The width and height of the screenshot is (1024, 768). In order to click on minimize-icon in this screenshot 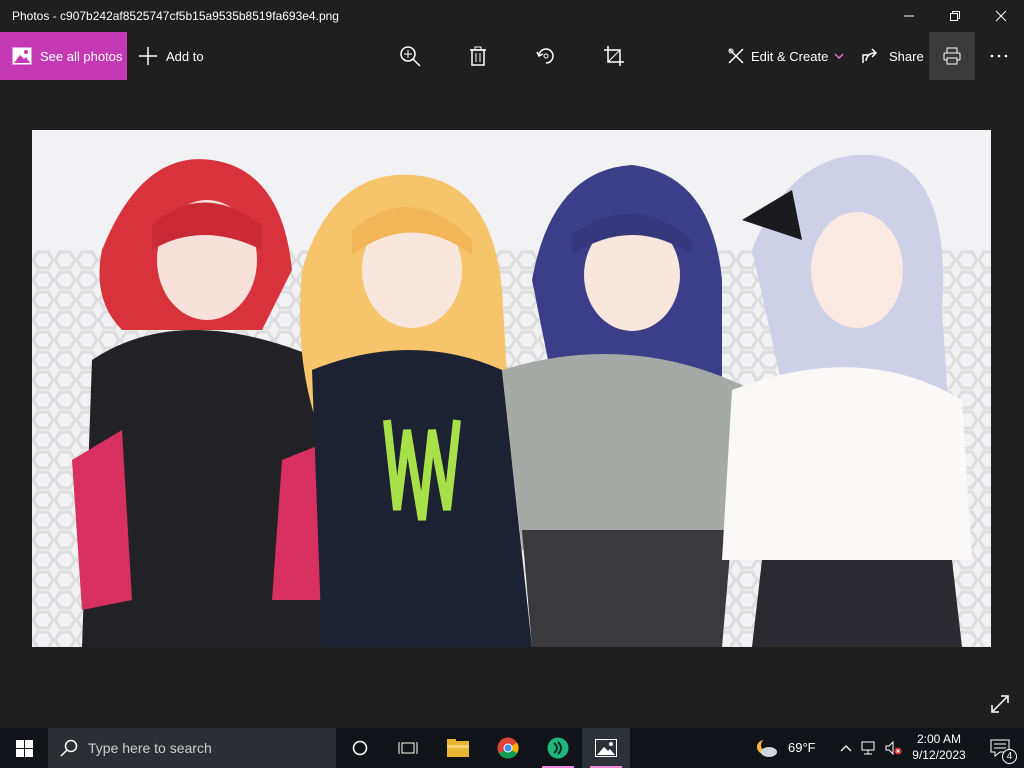, I will do `click(909, 16)`.